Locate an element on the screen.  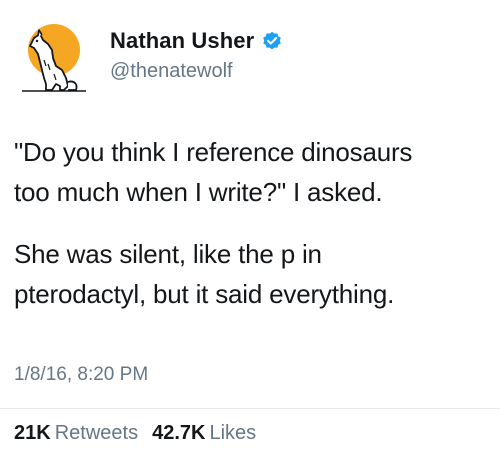
tweet-timestamp: 1/8/16, 8:20 PM is located at coordinates (81, 375).